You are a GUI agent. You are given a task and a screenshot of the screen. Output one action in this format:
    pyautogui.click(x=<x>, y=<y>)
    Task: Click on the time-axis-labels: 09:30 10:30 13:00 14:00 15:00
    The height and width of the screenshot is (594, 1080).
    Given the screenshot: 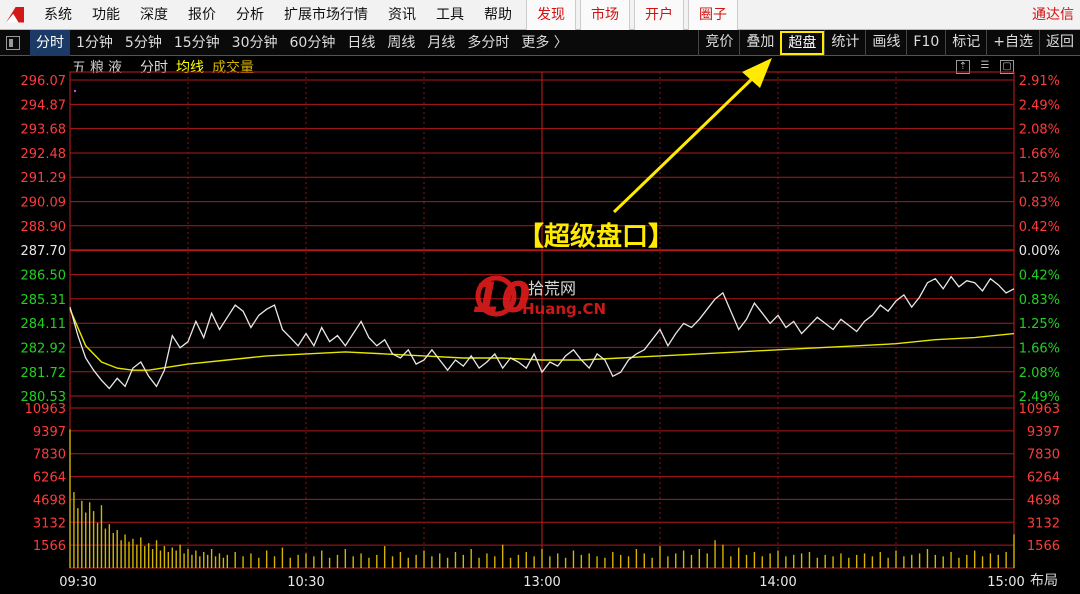 What is the action you would take?
    pyautogui.click(x=541, y=582)
    